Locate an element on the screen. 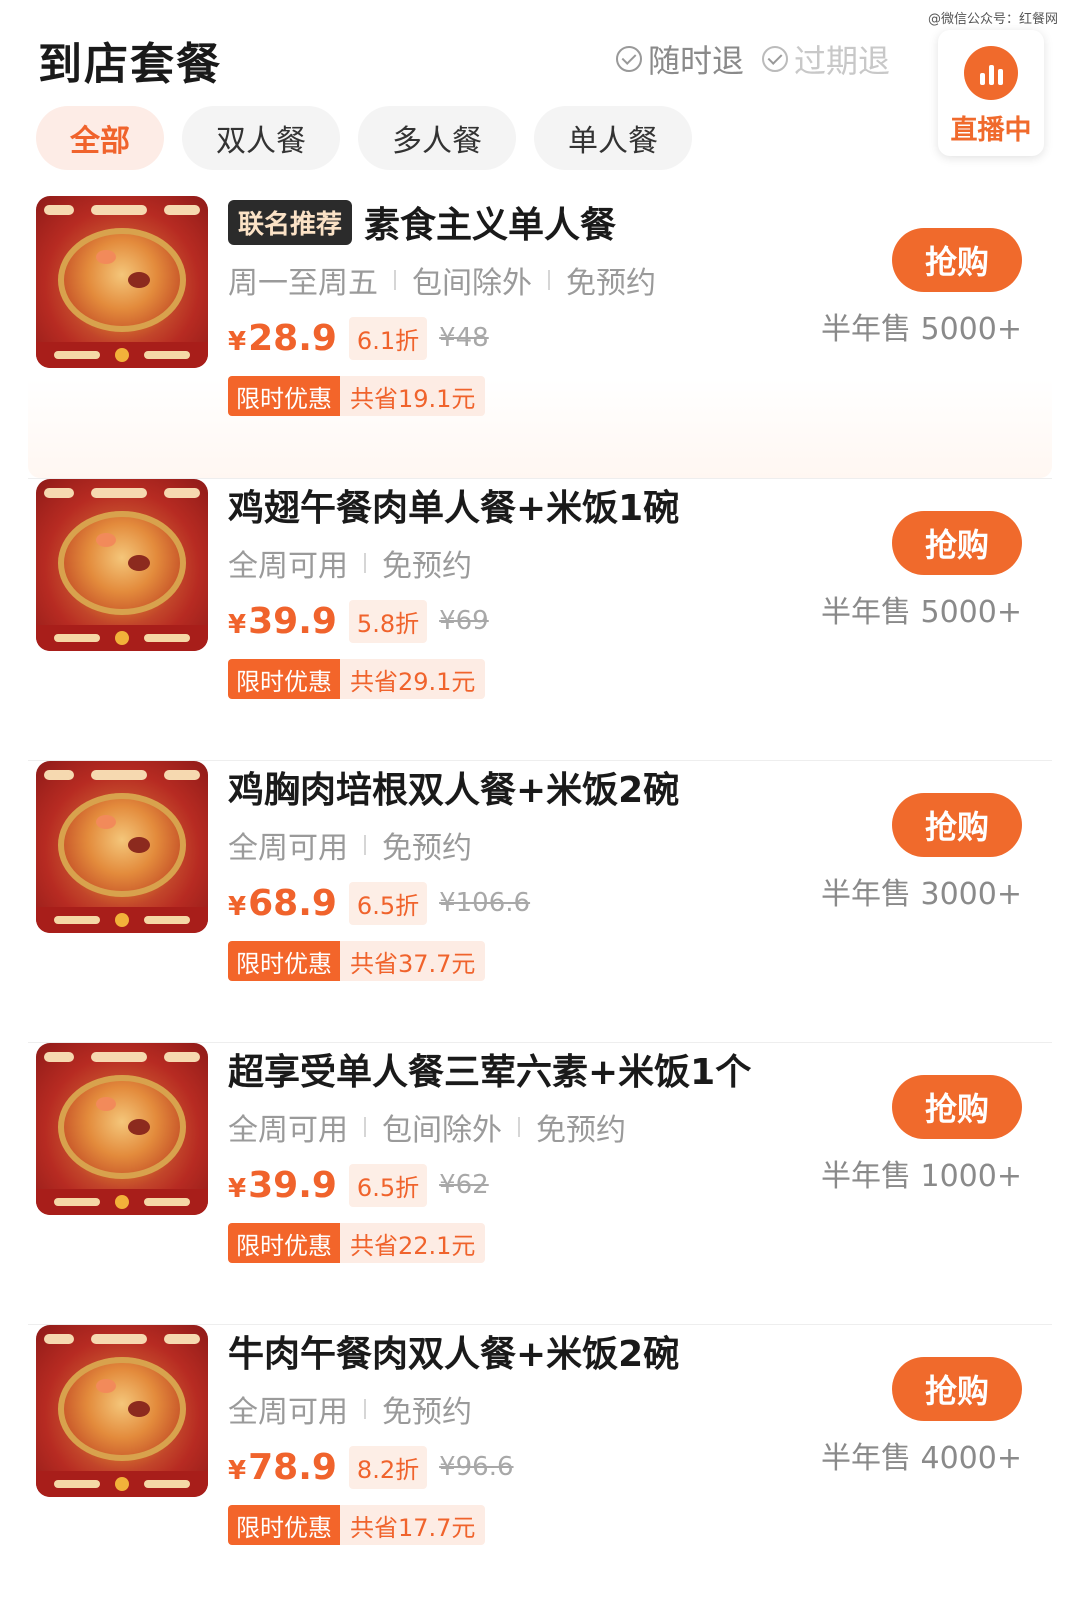  filter-chip-group: 多人餐 is located at coordinates (437, 138).